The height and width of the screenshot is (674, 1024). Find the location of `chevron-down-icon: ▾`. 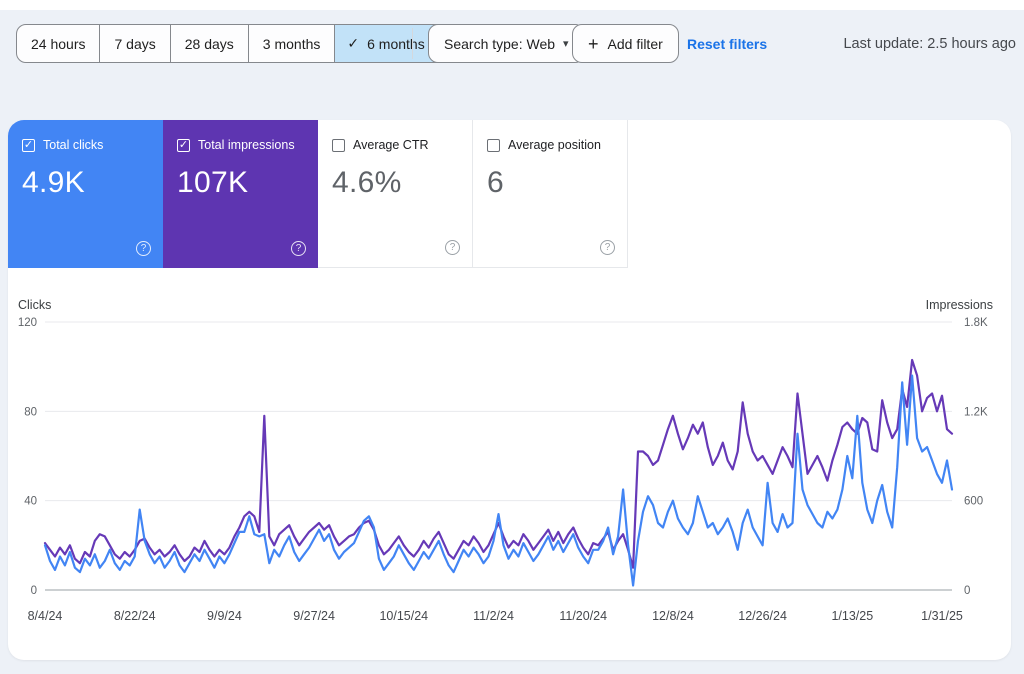

chevron-down-icon: ▾ is located at coordinates (566, 44).